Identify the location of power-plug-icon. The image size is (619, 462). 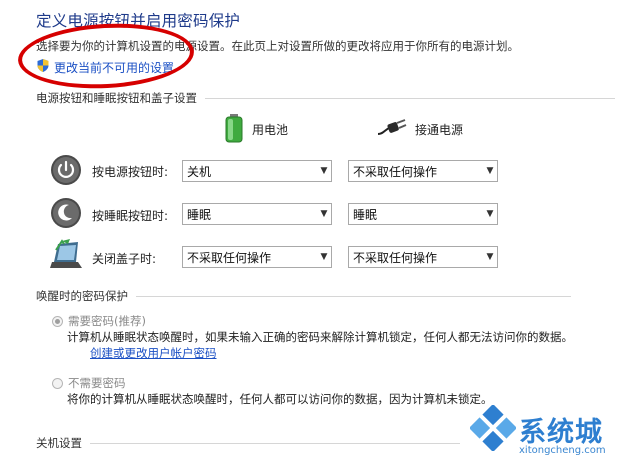
(392, 129).